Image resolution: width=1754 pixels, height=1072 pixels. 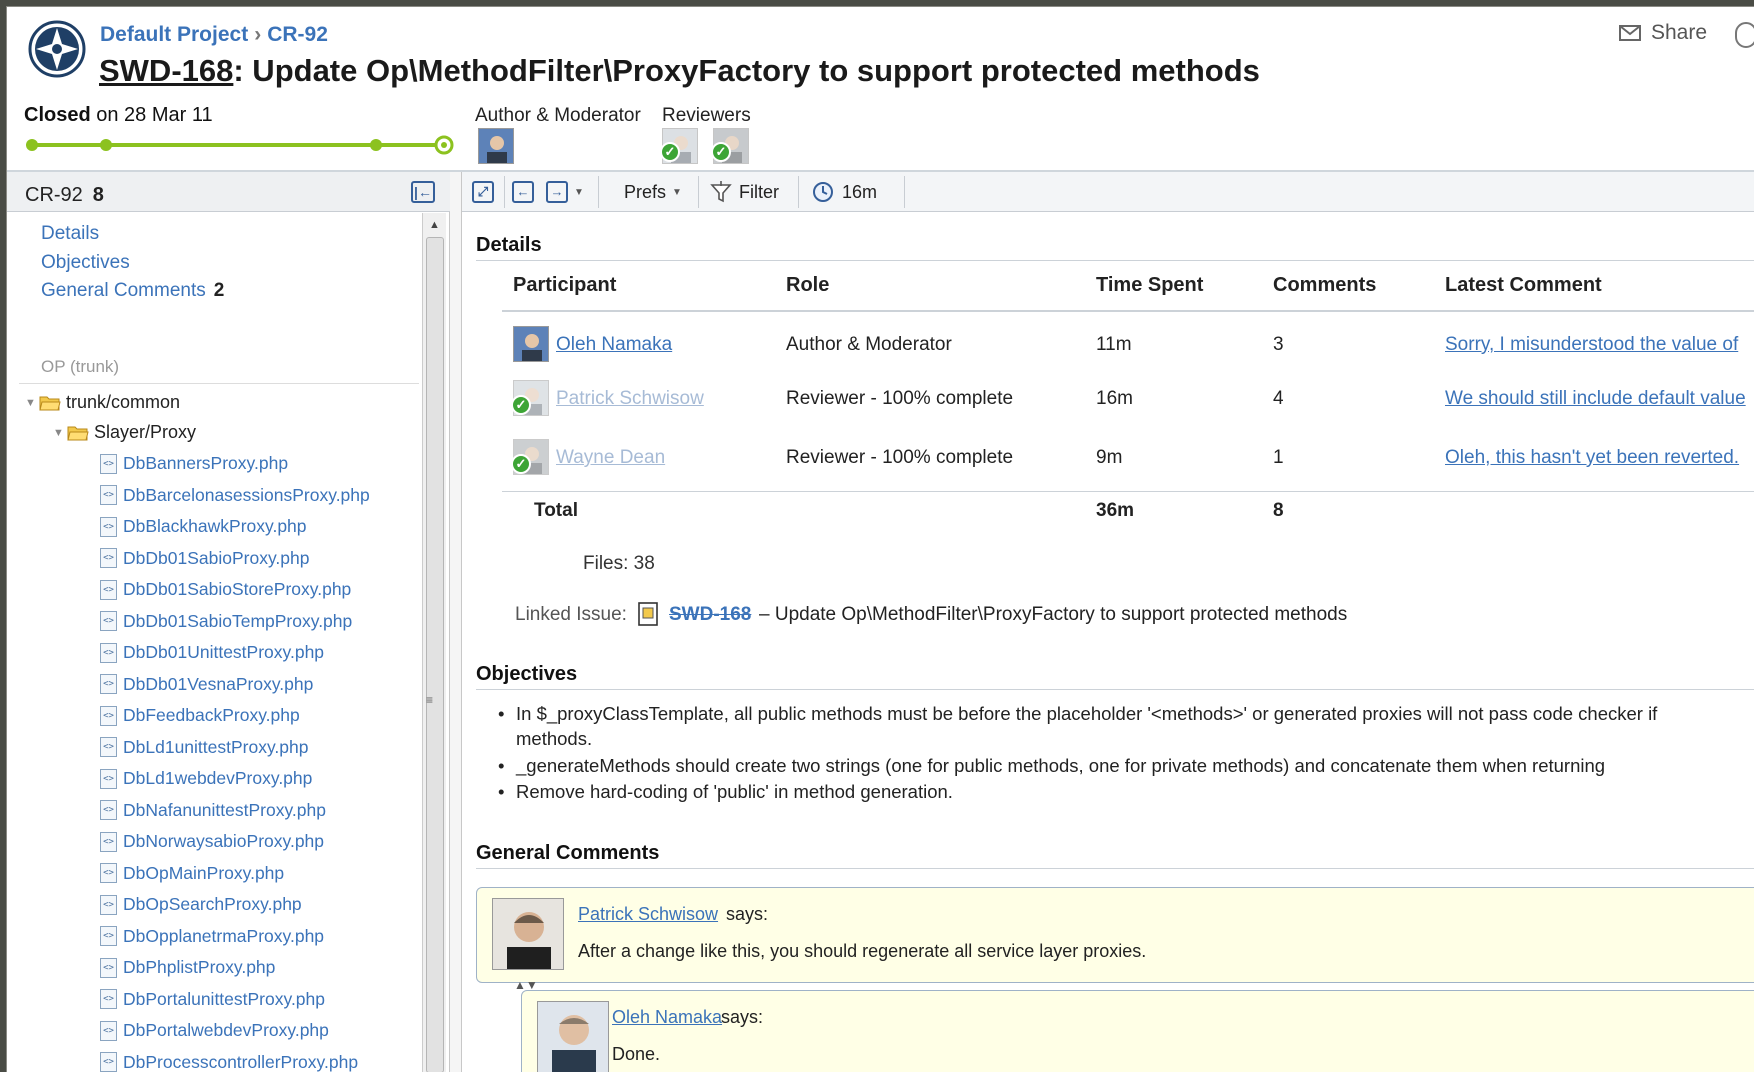 What do you see at coordinates (648, 914) in the screenshot?
I see `comment-author-link: Patrick Schwisow` at bounding box center [648, 914].